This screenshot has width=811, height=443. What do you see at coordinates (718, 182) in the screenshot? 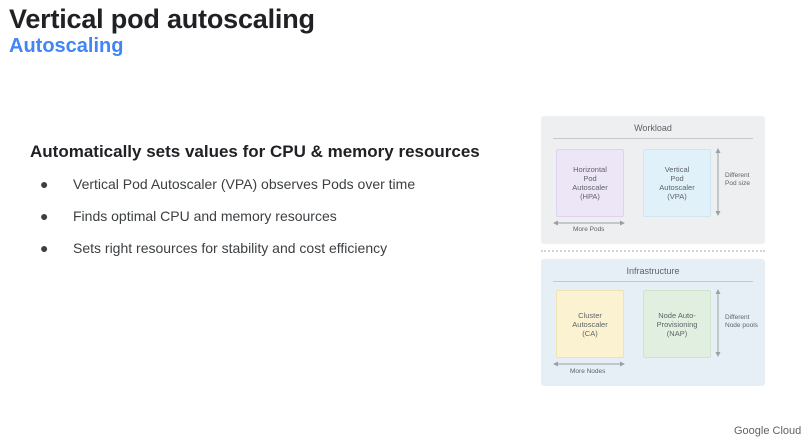
I see `pod-size-arrow-icon` at bounding box center [718, 182].